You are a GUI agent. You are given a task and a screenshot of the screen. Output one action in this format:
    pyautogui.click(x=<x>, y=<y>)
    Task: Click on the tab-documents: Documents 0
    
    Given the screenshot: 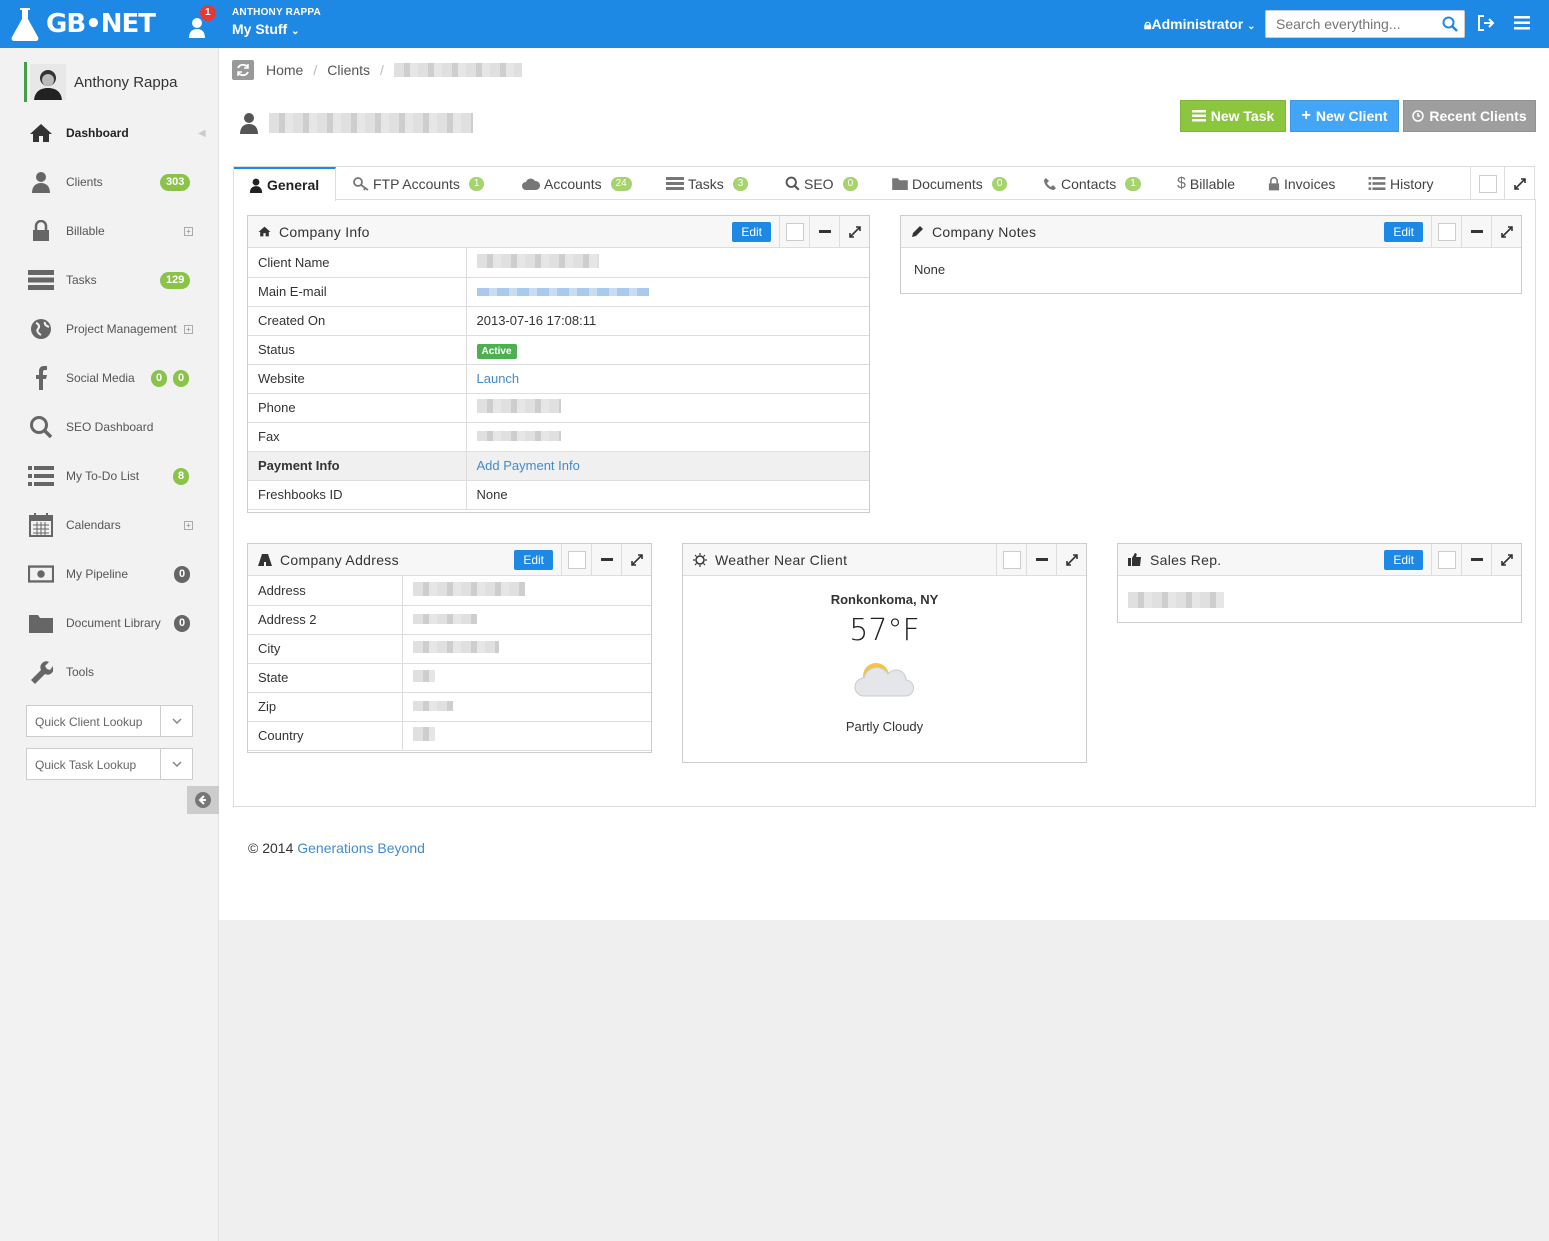 What is the action you would take?
    pyautogui.click(x=950, y=183)
    